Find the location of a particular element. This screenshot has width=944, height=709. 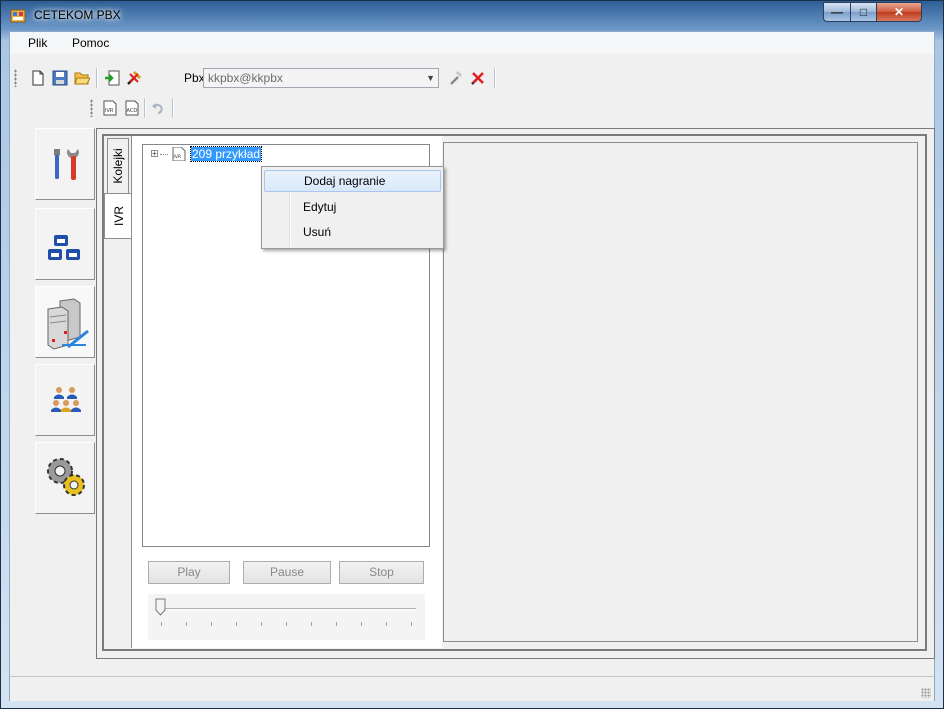

ivr-node-icon: IVR is located at coordinates (179, 154).